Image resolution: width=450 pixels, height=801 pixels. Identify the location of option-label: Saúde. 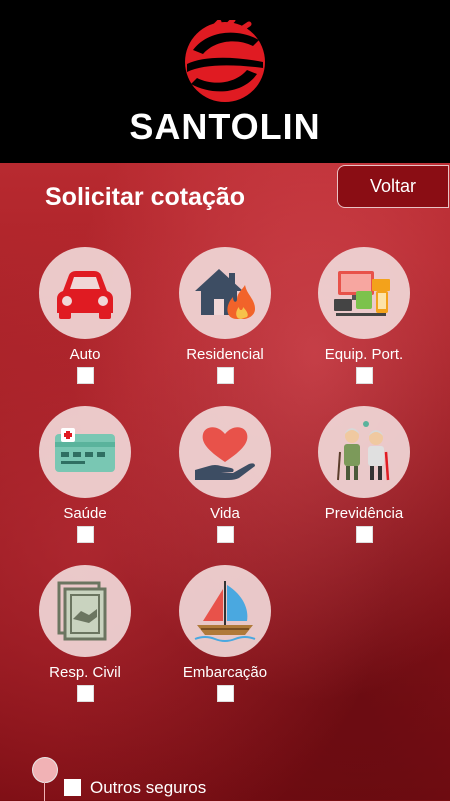
(85, 513).